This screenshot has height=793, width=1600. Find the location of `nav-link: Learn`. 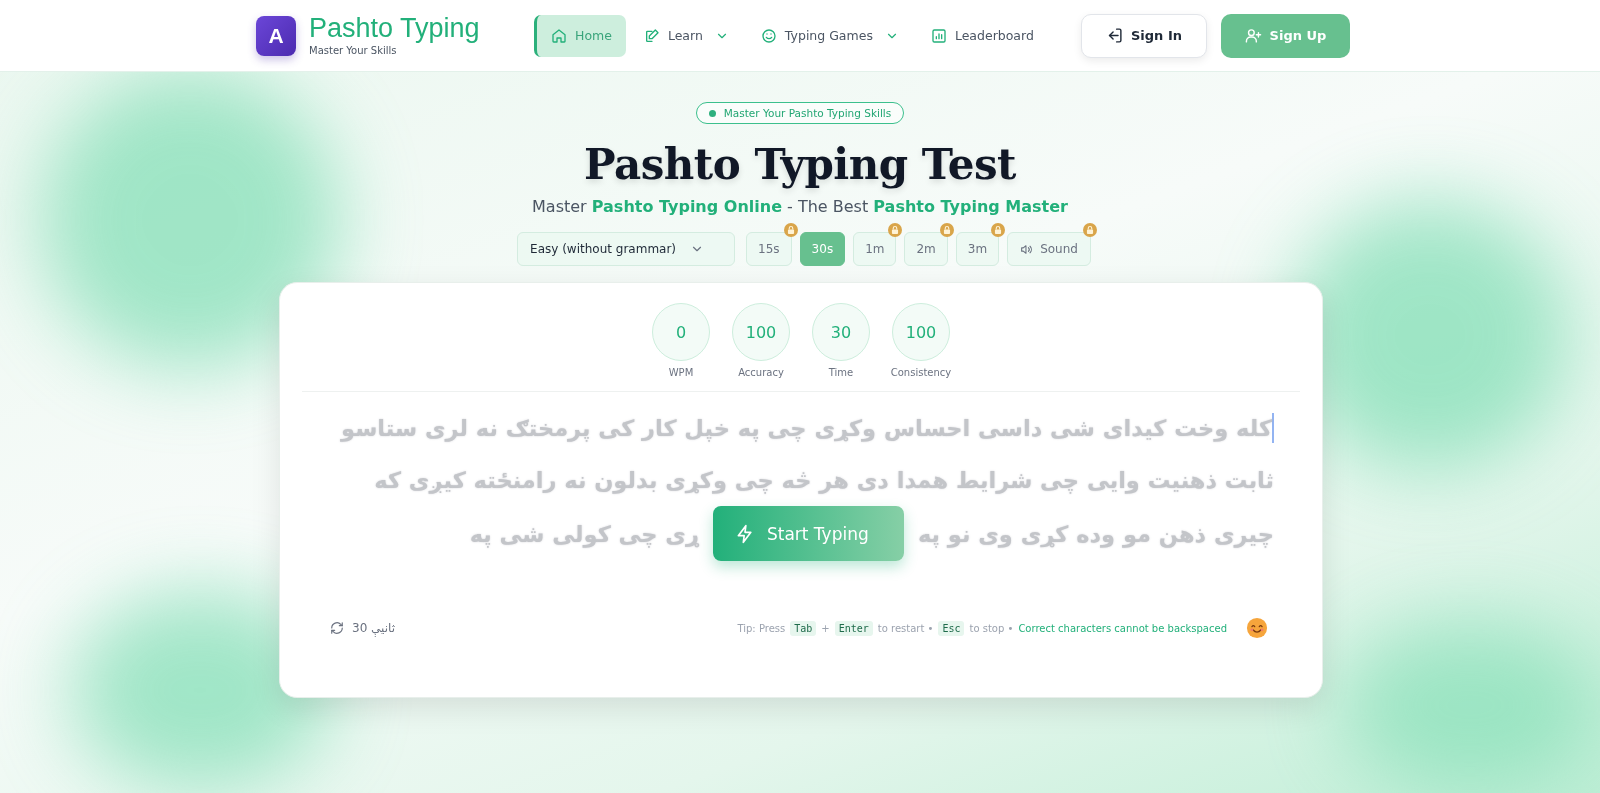

nav-link: Learn is located at coordinates (686, 35).